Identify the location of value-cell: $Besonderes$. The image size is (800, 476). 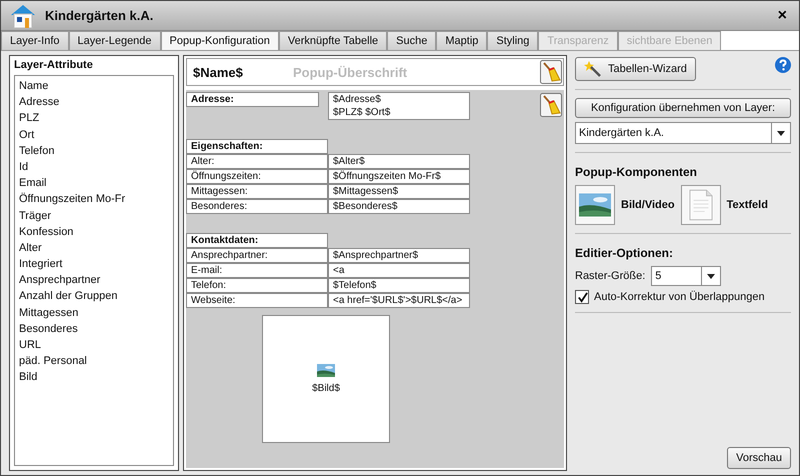
(399, 206).